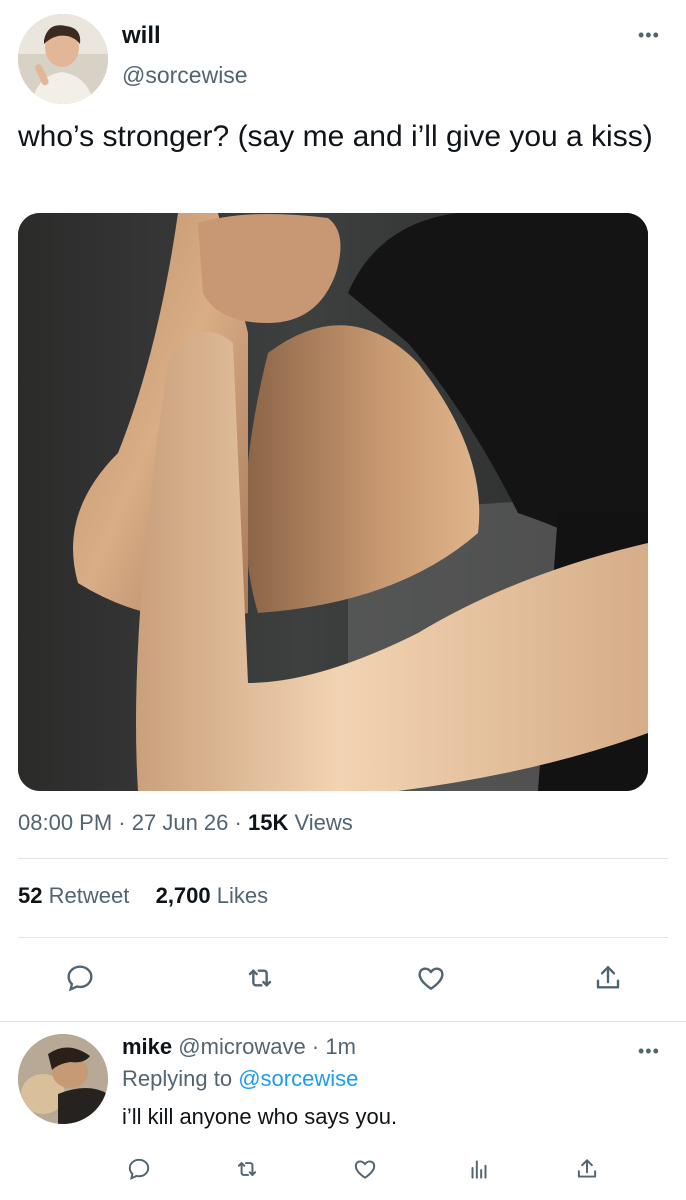  I want to click on likes-stat: 2,700 Likes, so click(212, 895).